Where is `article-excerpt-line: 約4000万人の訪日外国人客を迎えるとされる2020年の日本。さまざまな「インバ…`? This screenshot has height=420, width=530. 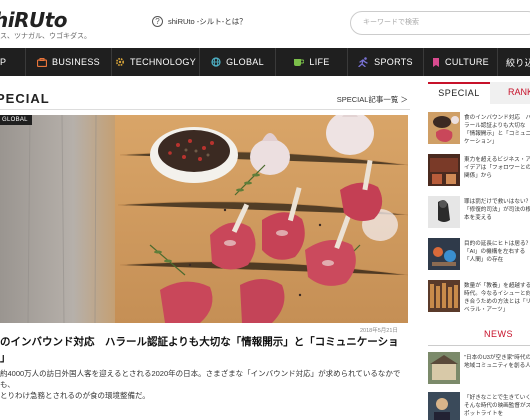
article-excerpt-line: 約4000万人の訪日外国人客を迎えるとされる2020年の日本。さまざまな「インバ… is located at coordinates (200, 379).